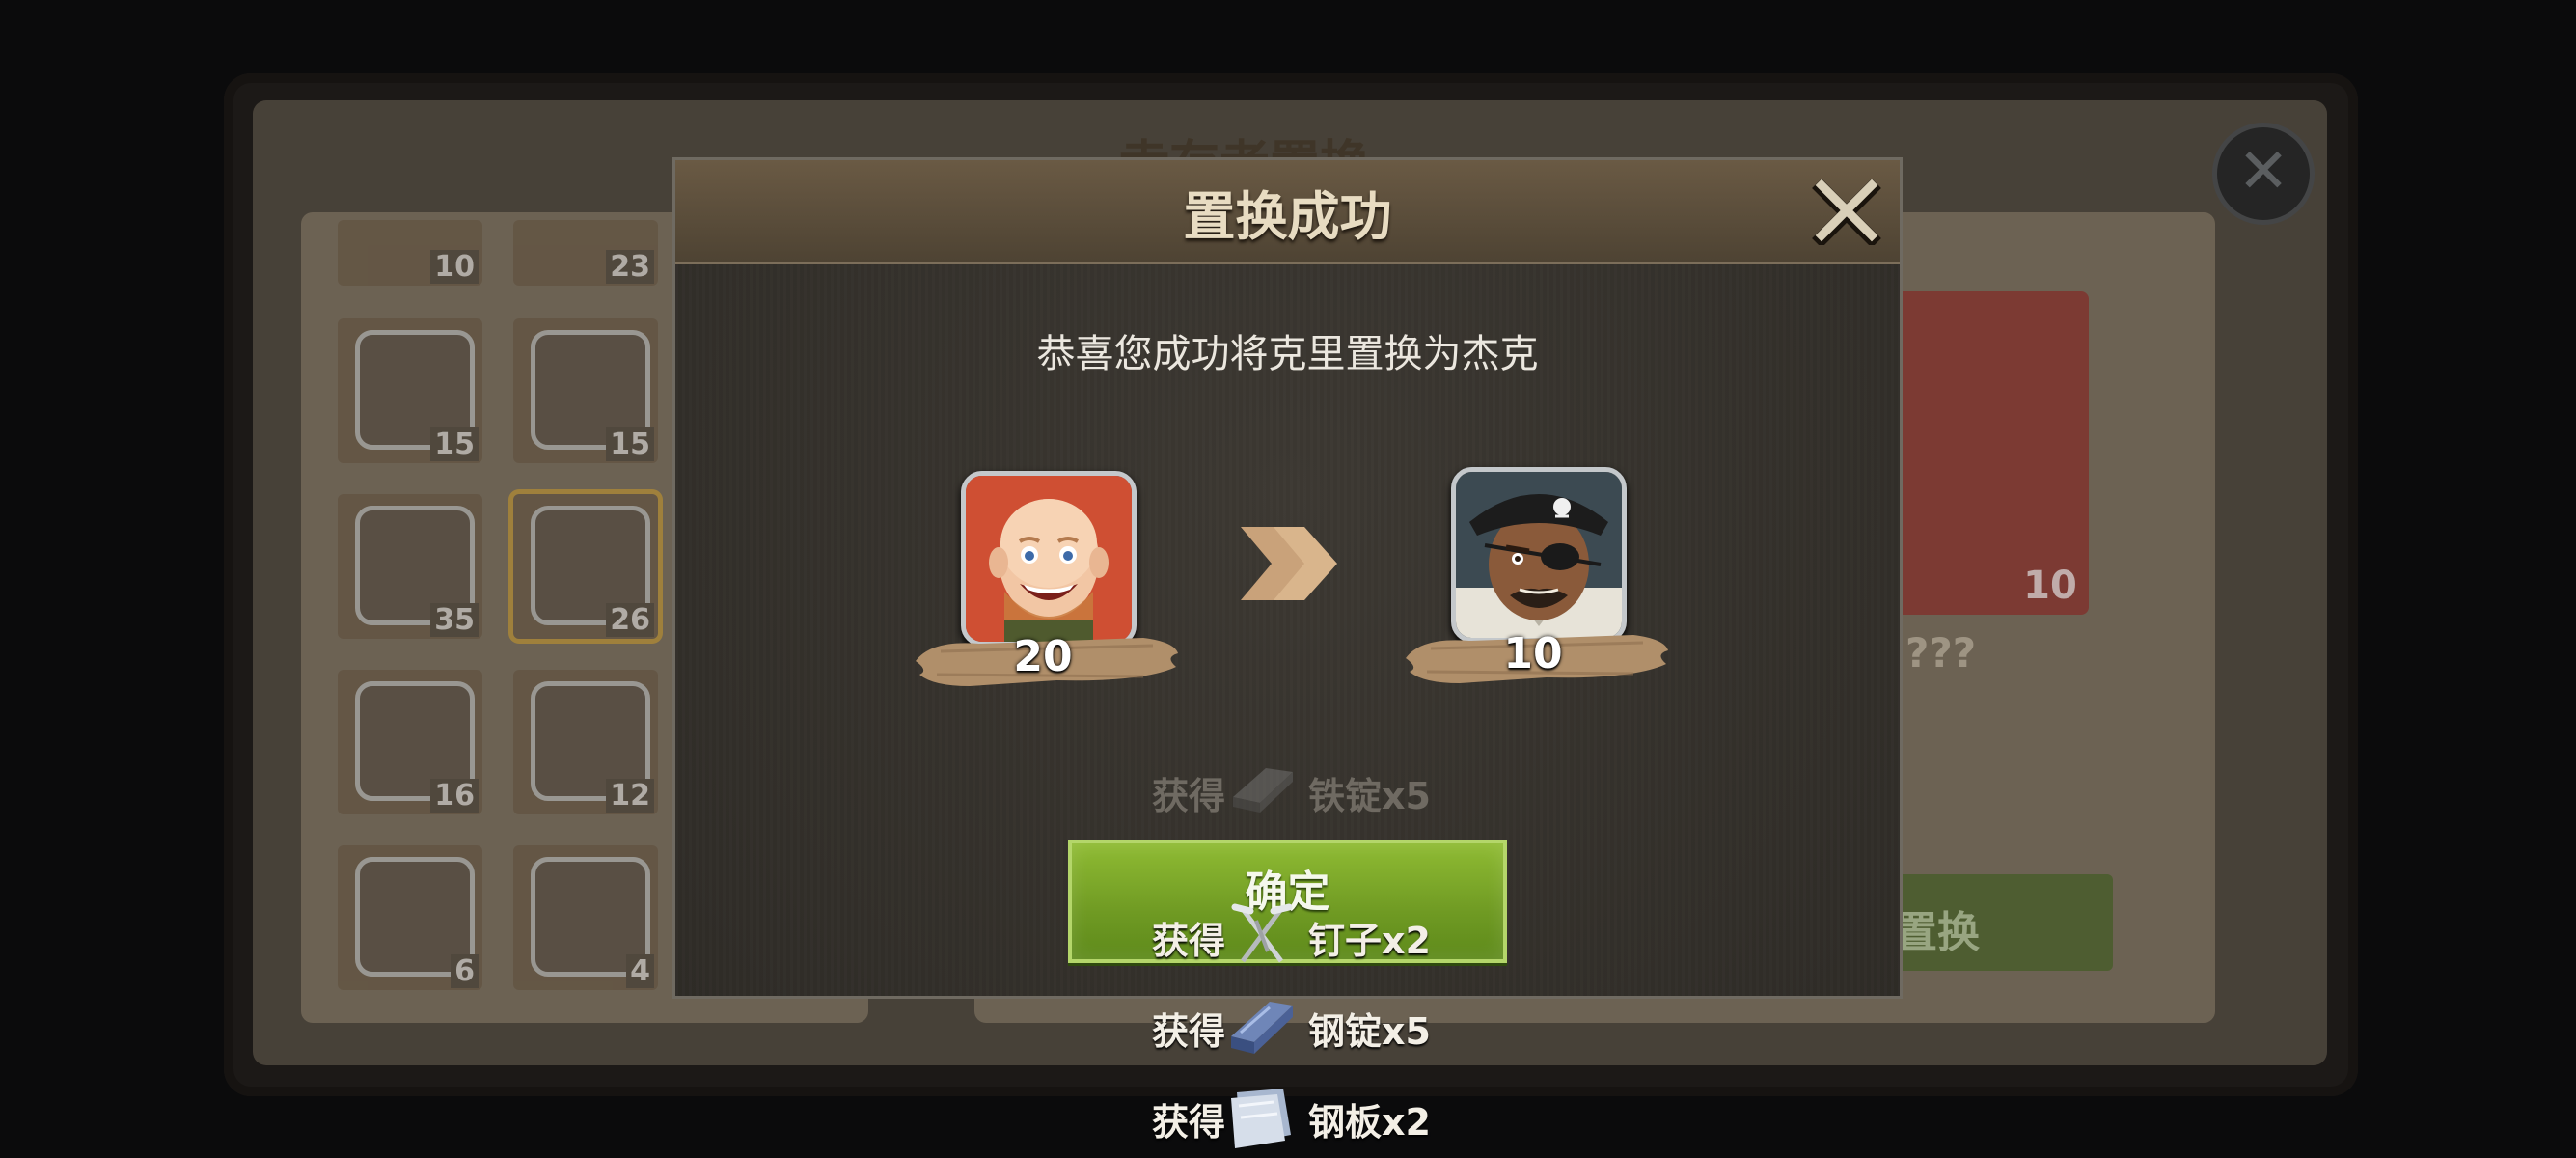 This screenshot has width=2576, height=1158. What do you see at coordinates (640, 971) in the screenshot?
I see `survivor-level: 4` at bounding box center [640, 971].